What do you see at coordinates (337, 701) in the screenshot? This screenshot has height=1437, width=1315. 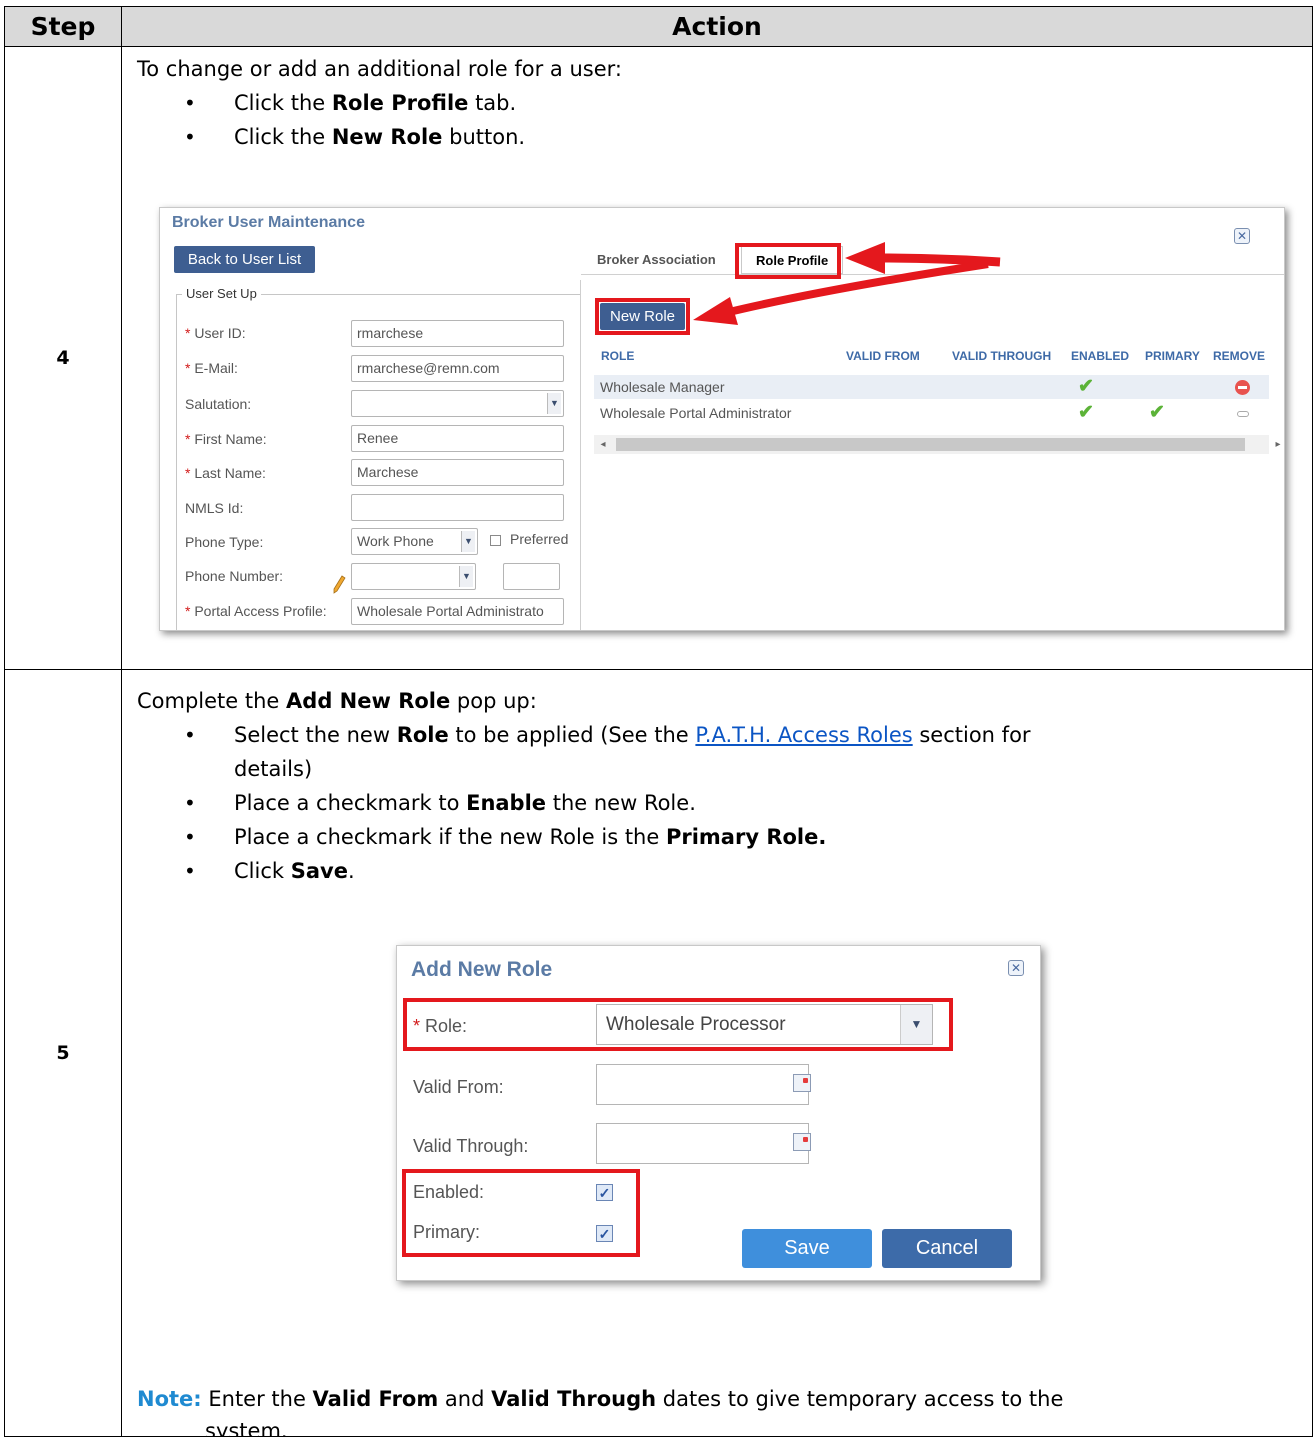 I see `step5-intro: Complete the Add New Role pop up:` at bounding box center [337, 701].